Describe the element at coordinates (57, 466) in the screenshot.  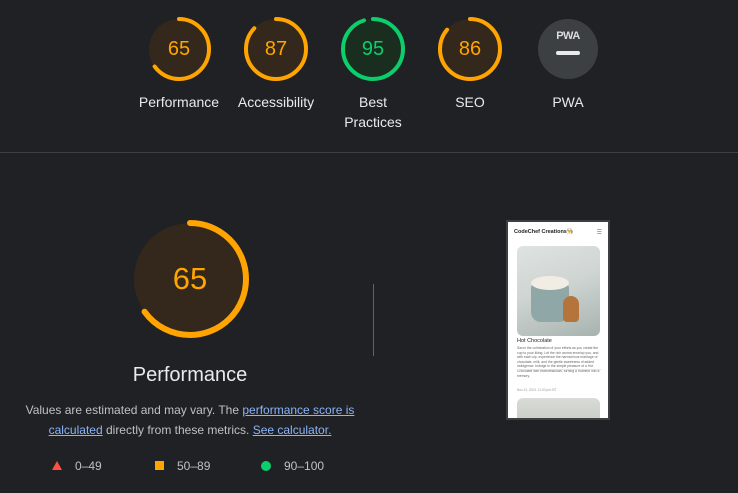
I see `triangle-icon` at that location.